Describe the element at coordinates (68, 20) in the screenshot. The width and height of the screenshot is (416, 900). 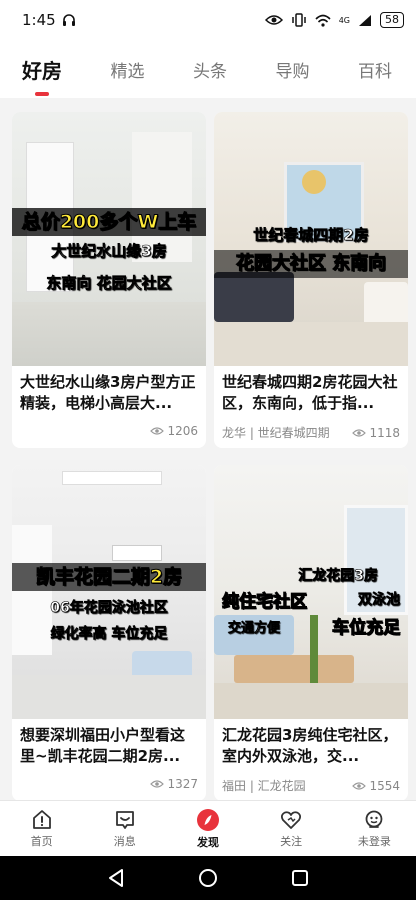
I see `headphones-icon` at that location.